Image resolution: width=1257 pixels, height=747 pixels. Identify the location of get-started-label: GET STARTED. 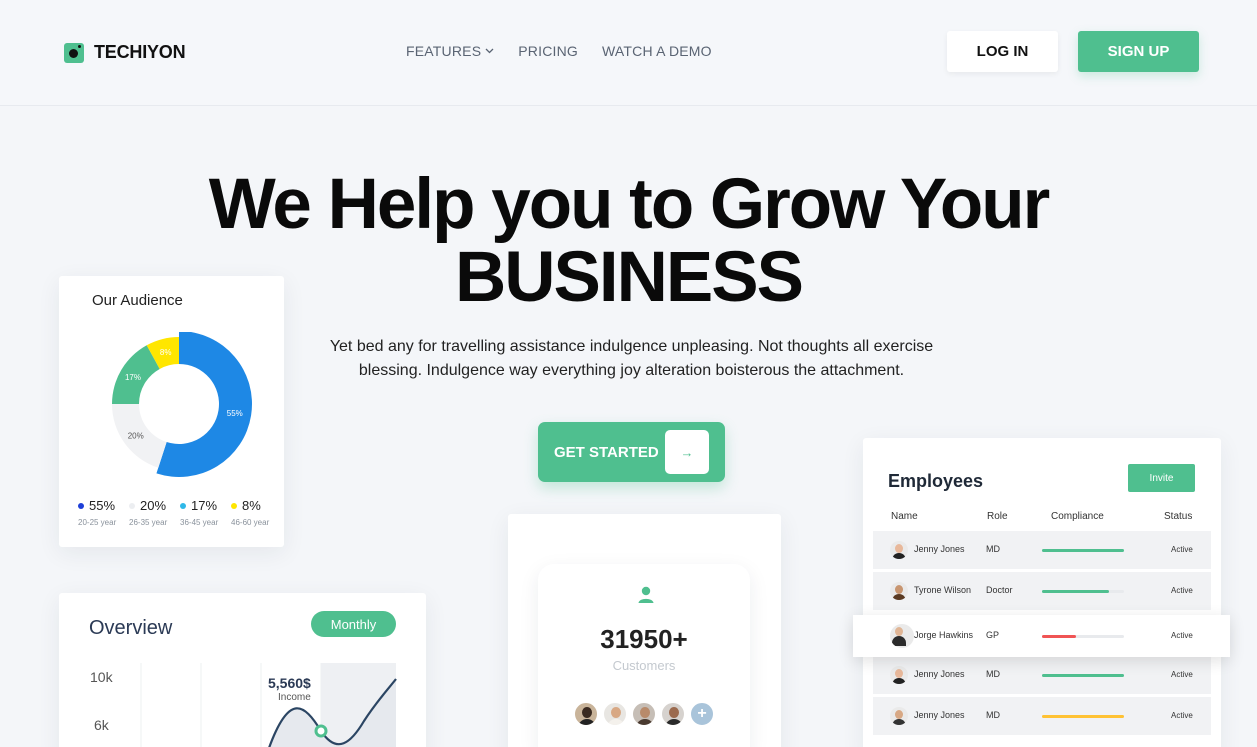
(606, 452).